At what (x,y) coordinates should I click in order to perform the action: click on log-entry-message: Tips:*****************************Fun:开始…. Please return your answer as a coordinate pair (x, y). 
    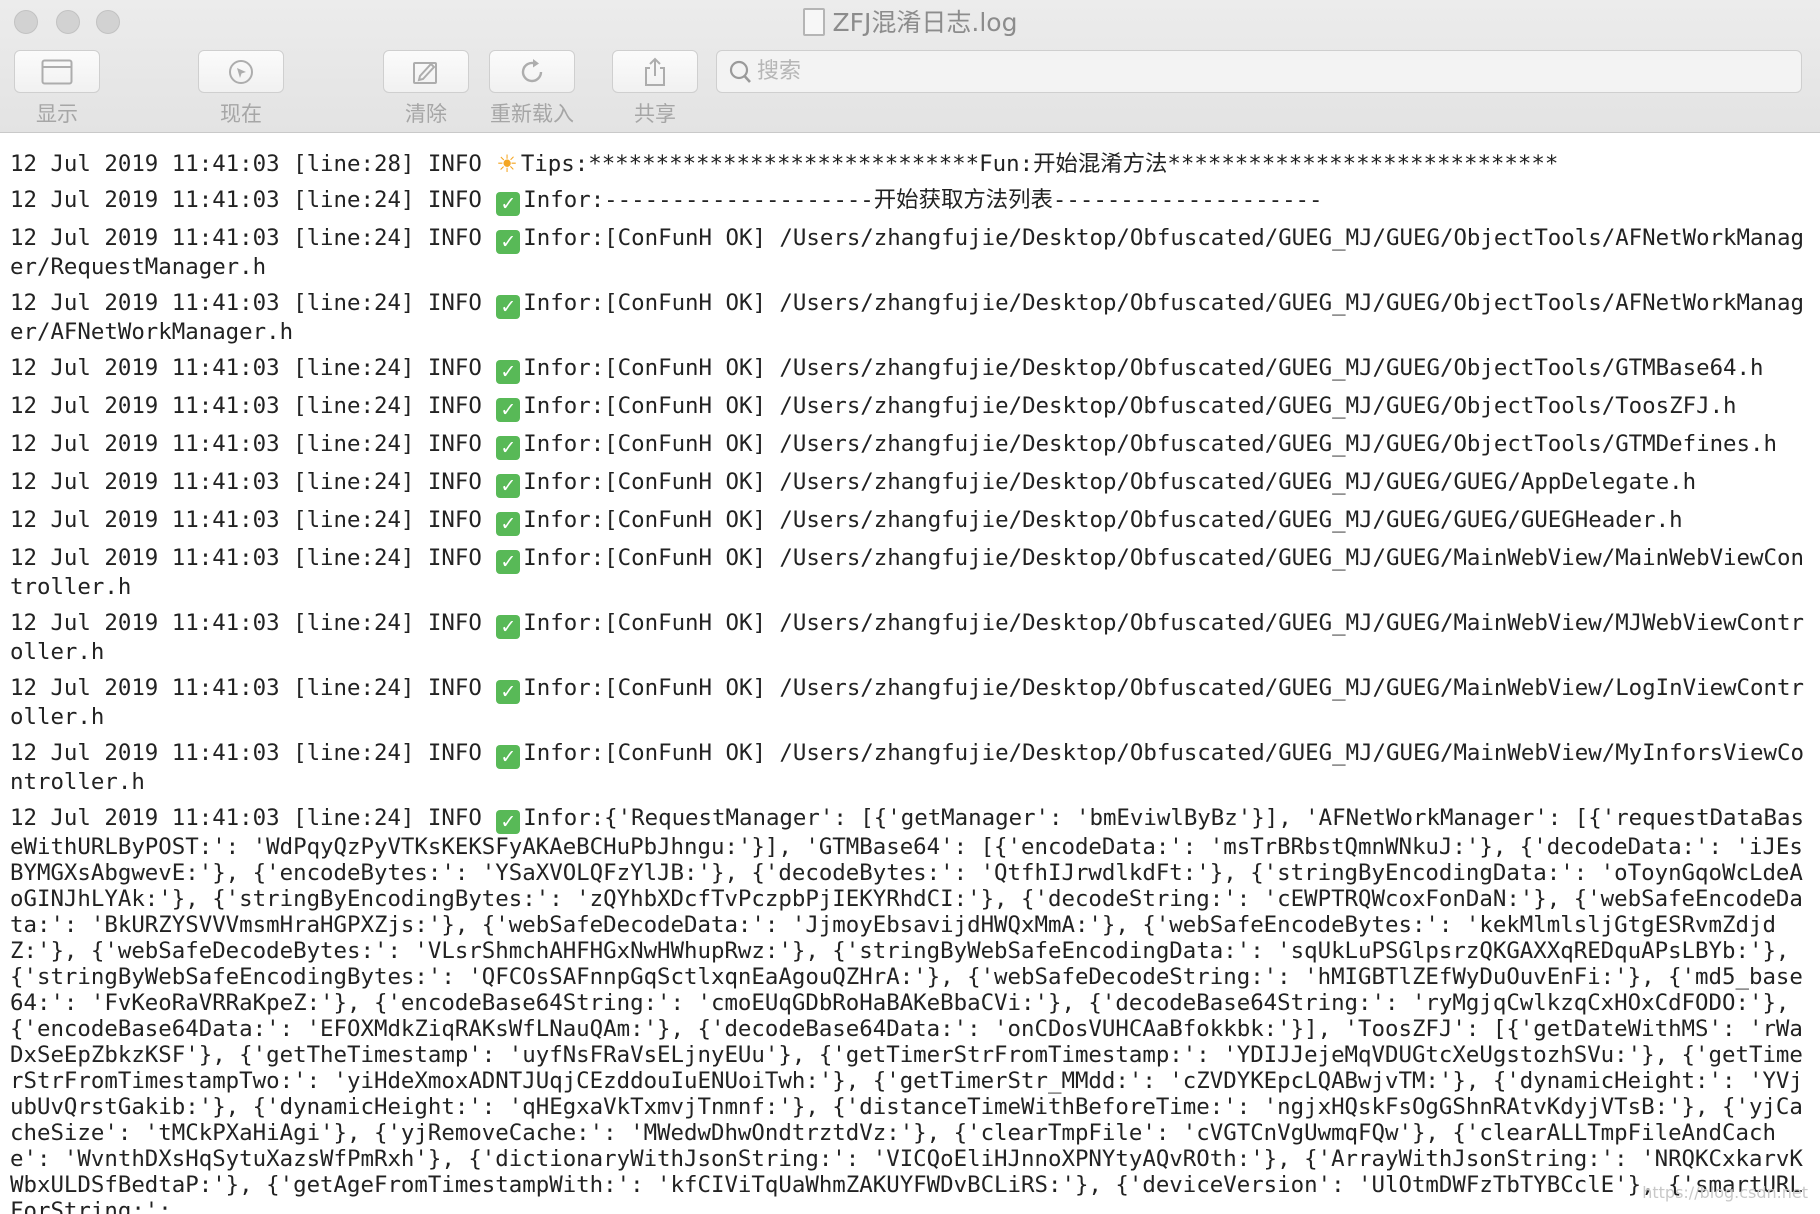
    Looking at the image, I should click on (1039, 164).